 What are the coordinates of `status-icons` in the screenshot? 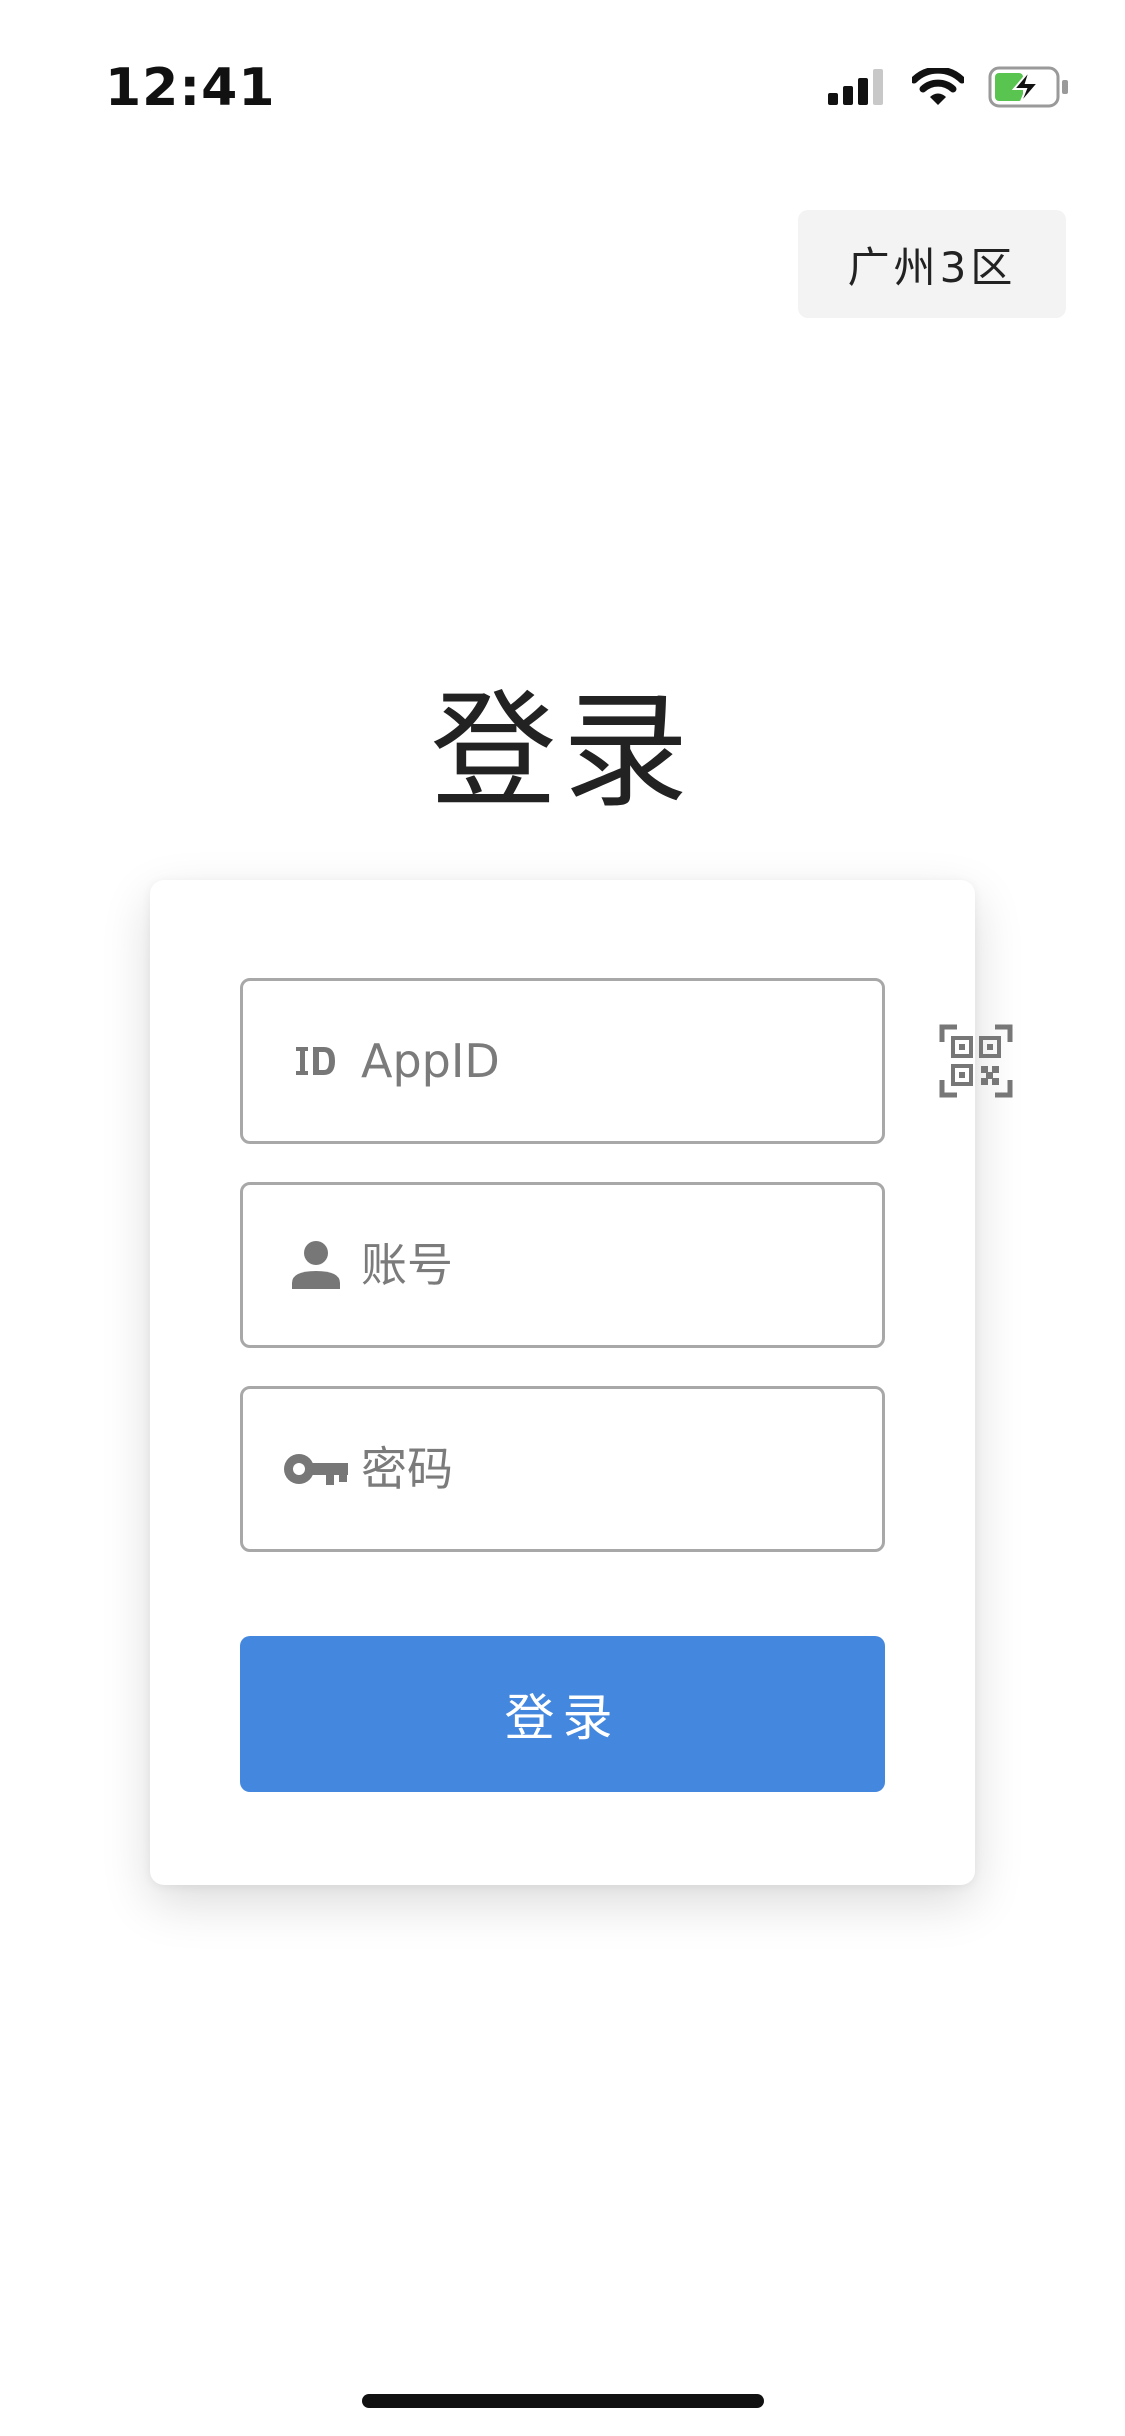 It's located at (949, 89).